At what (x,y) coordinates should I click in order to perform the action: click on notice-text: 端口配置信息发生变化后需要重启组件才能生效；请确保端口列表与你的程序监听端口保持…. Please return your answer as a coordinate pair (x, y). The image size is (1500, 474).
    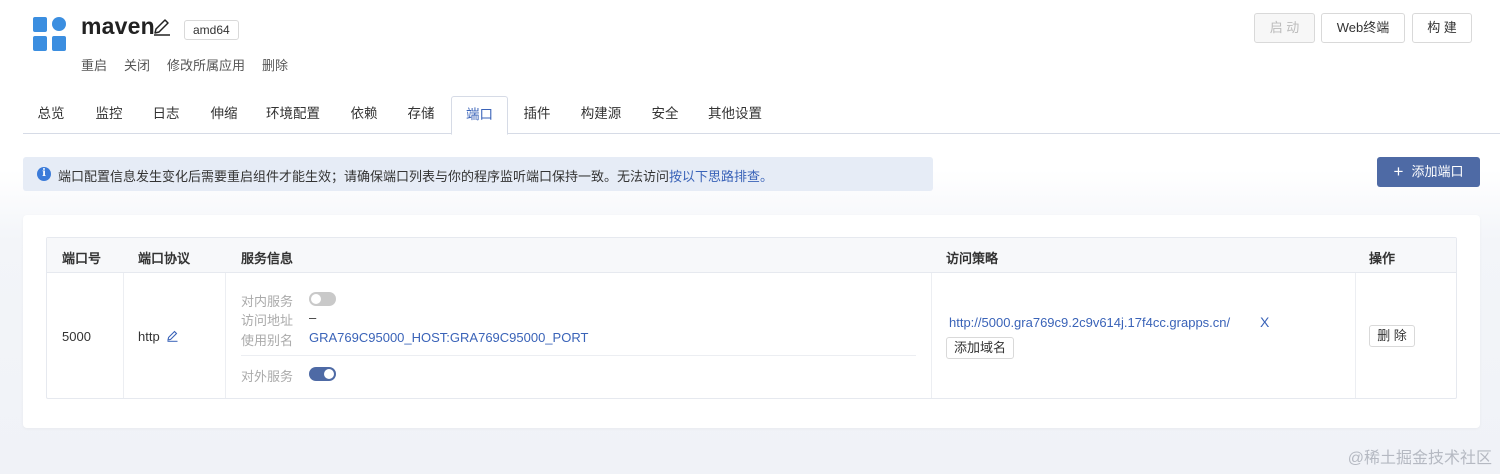
    Looking at the image, I should click on (416, 176).